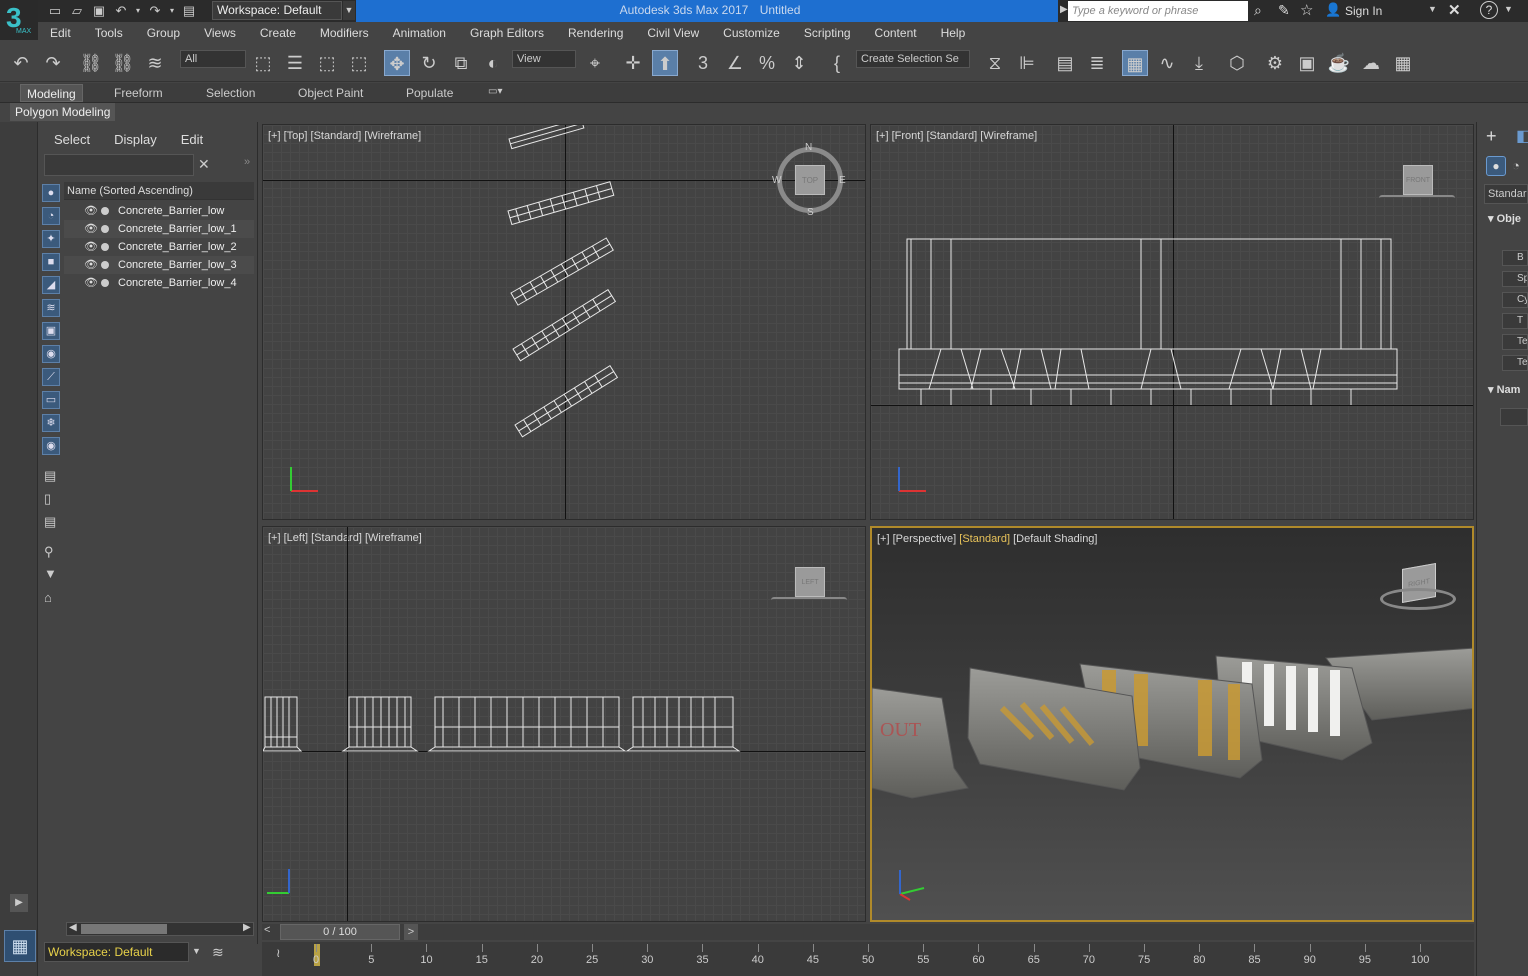 The width and height of the screenshot is (1528, 976). I want to click on render-in-cloud-icon: ☁, so click(1371, 63).